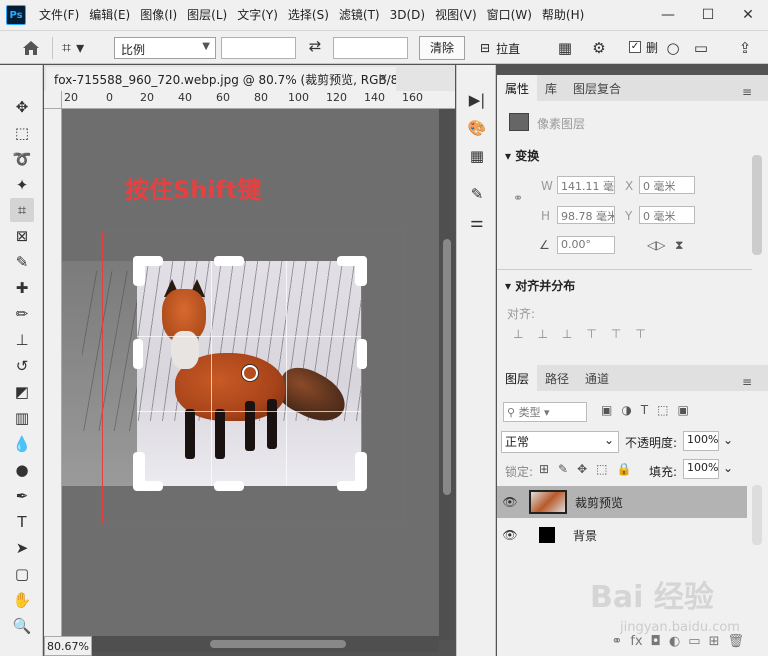 Image resolution: width=768 pixels, height=656 pixels. What do you see at coordinates (22, 210) in the screenshot?
I see `crop-tool-icon: ⌗` at bounding box center [22, 210].